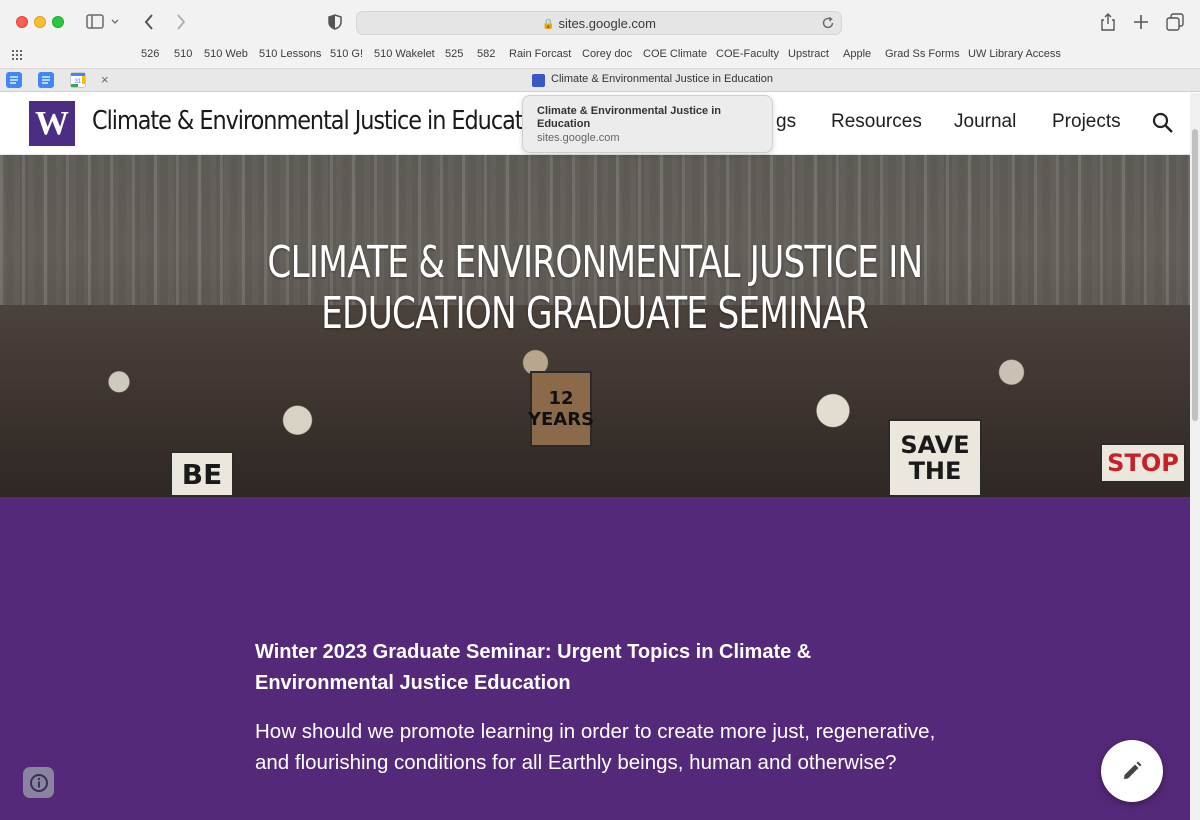  Describe the element at coordinates (226, 54) in the screenshot. I see `bookmark-item: 510 Web` at that location.